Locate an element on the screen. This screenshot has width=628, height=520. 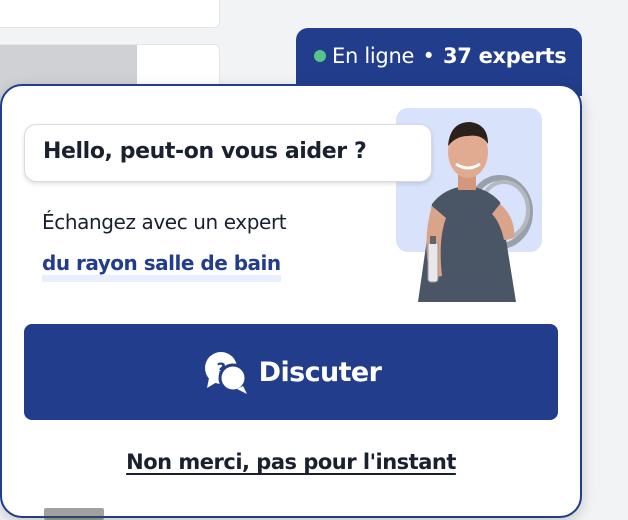
background-card is located at coordinates (110, 14).